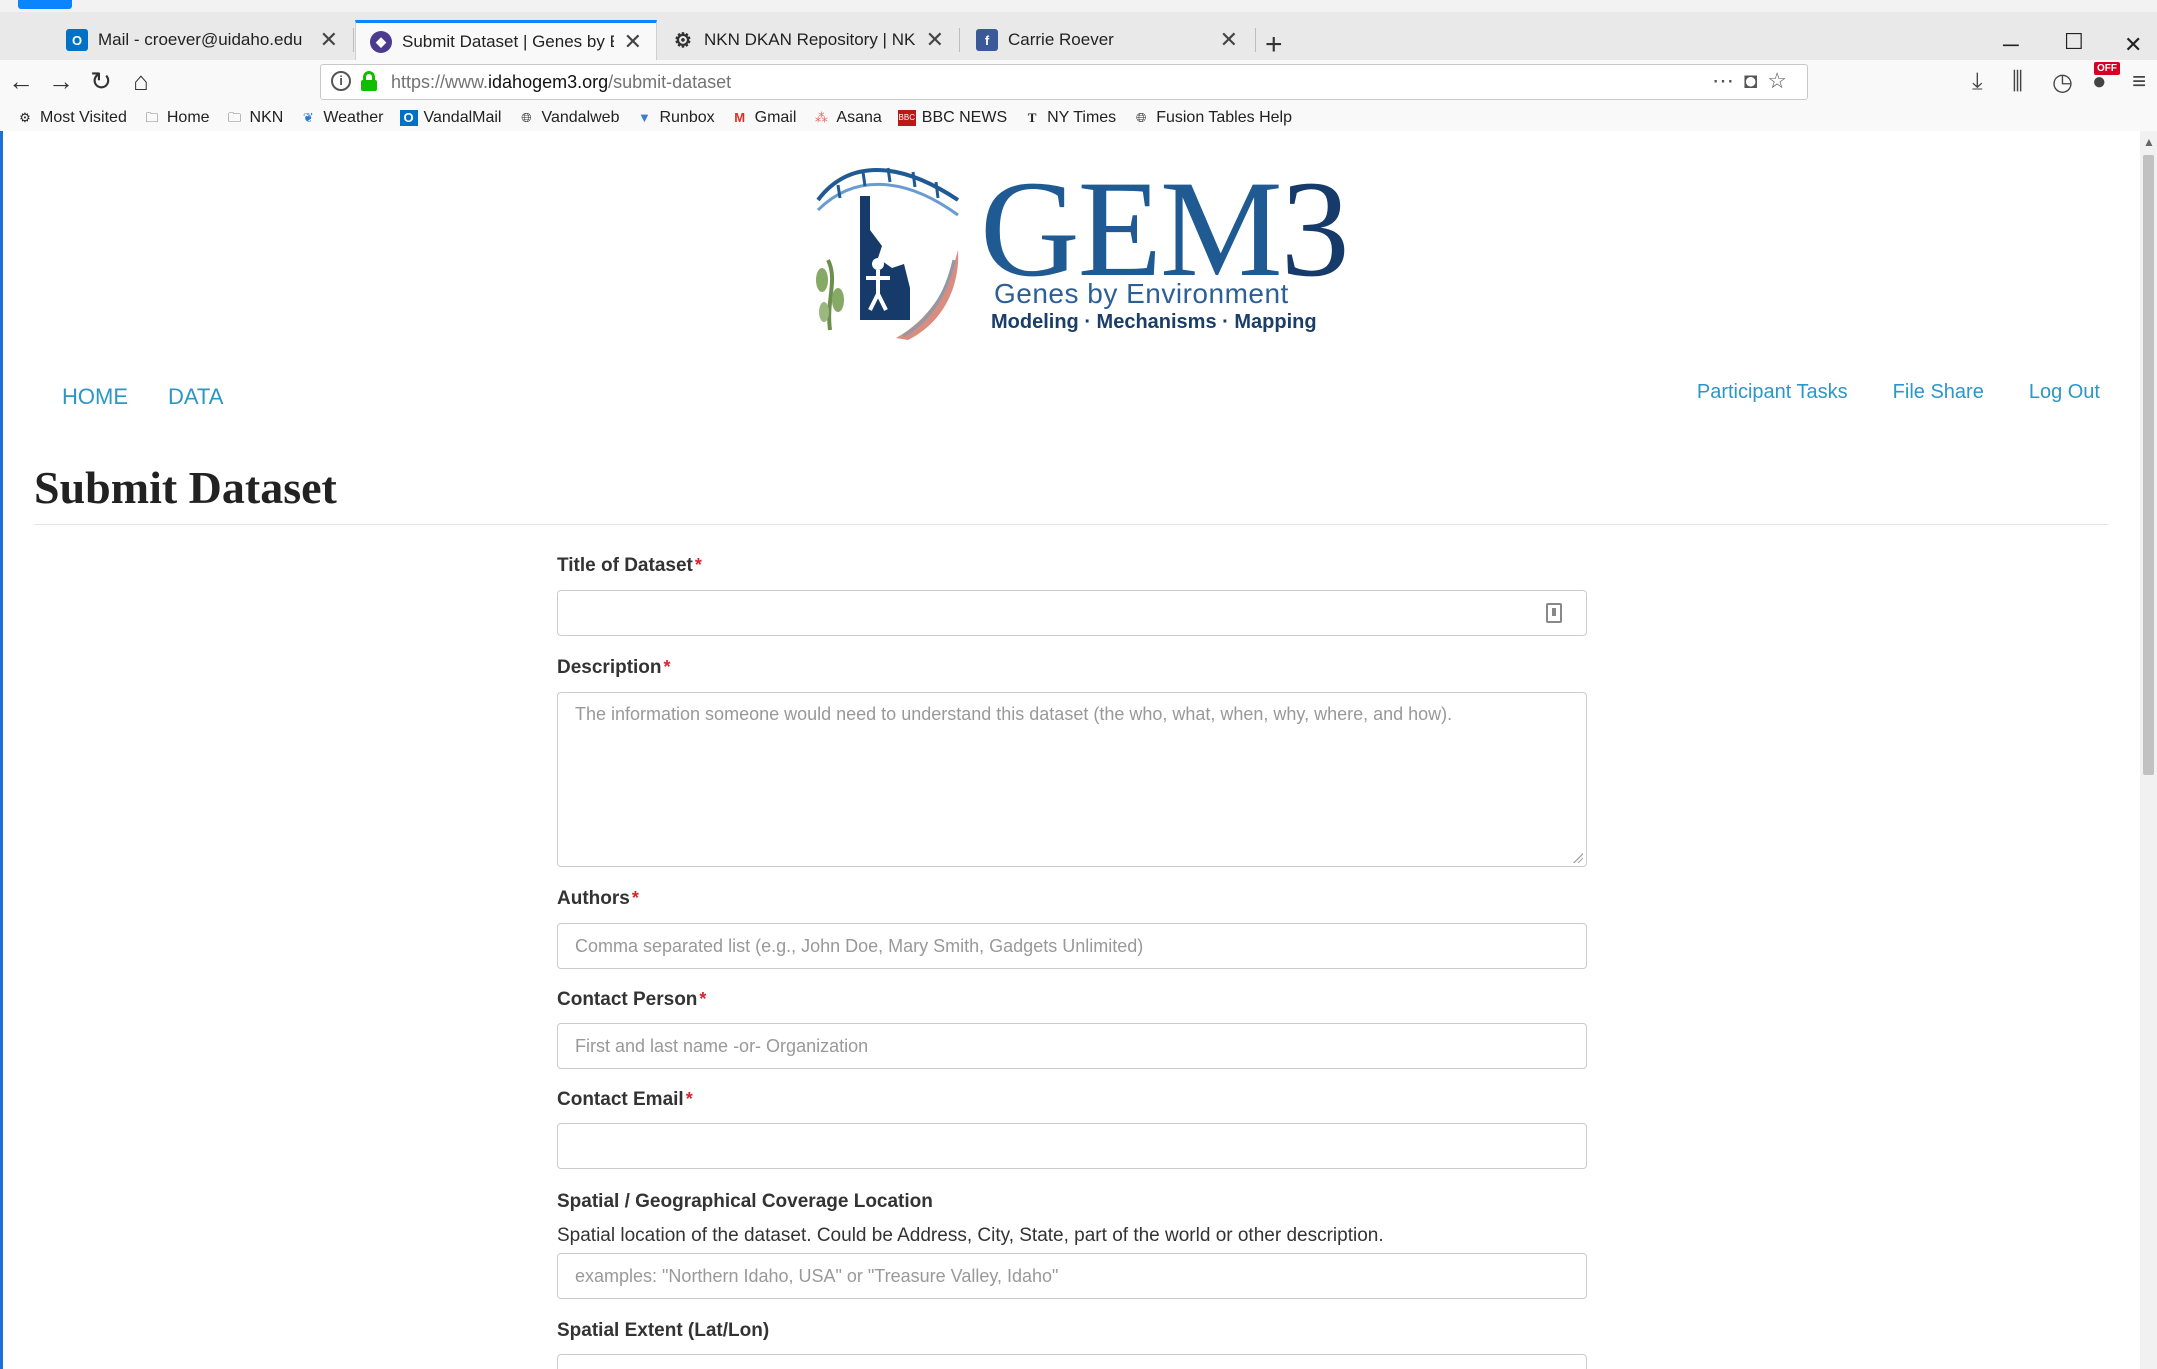 The image size is (2157, 1369). What do you see at coordinates (408, 117) in the screenshot?
I see `outlook-icon: O` at bounding box center [408, 117].